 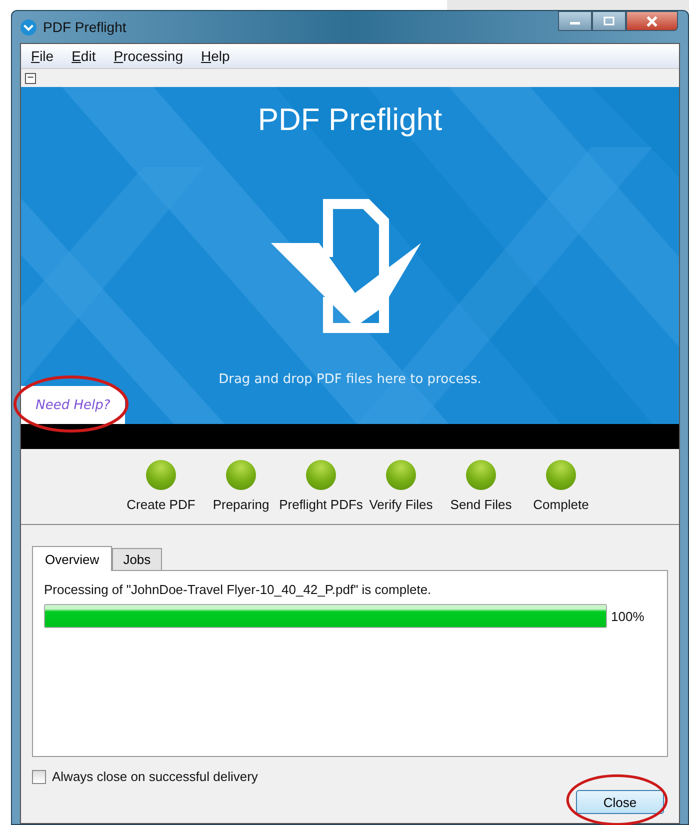 I want to click on tab: Jobs, so click(x=137, y=559).